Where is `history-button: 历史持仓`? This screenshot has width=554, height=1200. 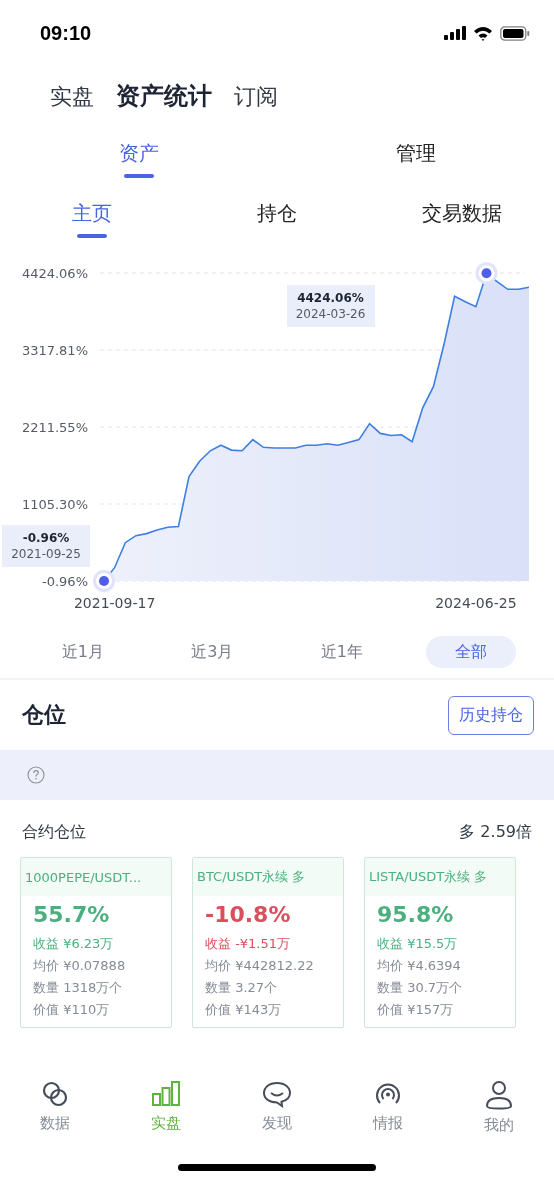
history-button: 历史持仓 is located at coordinates (491, 715).